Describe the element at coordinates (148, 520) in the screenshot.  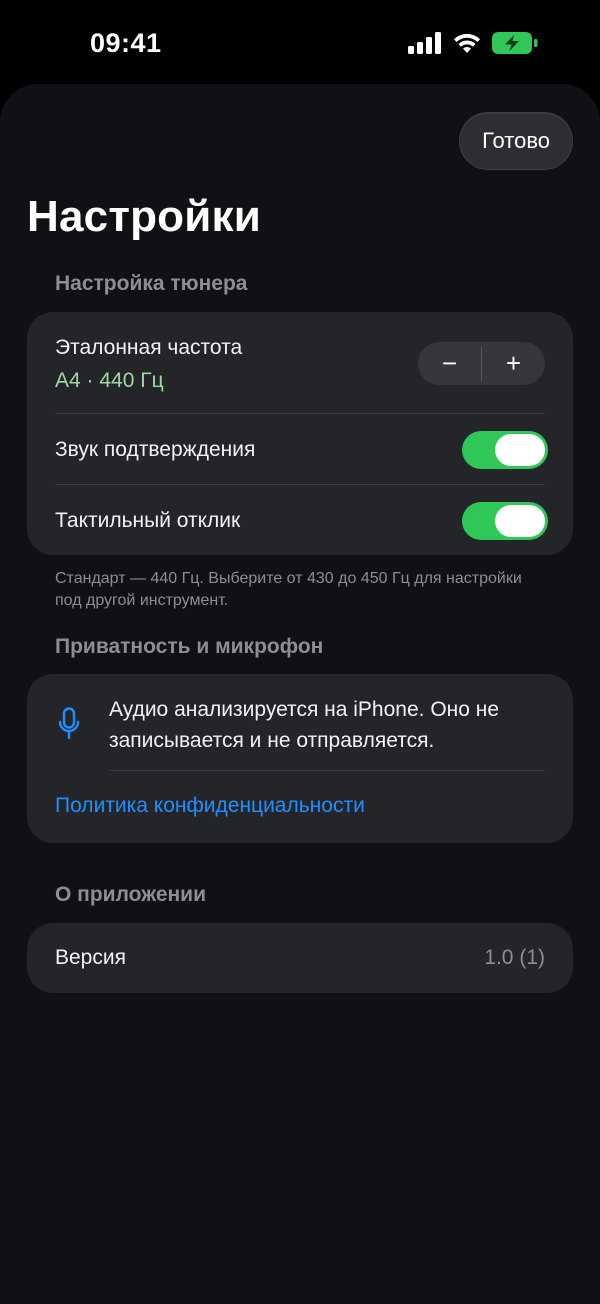
I see `haptic-feedback-label: Тактильный отклик` at that location.